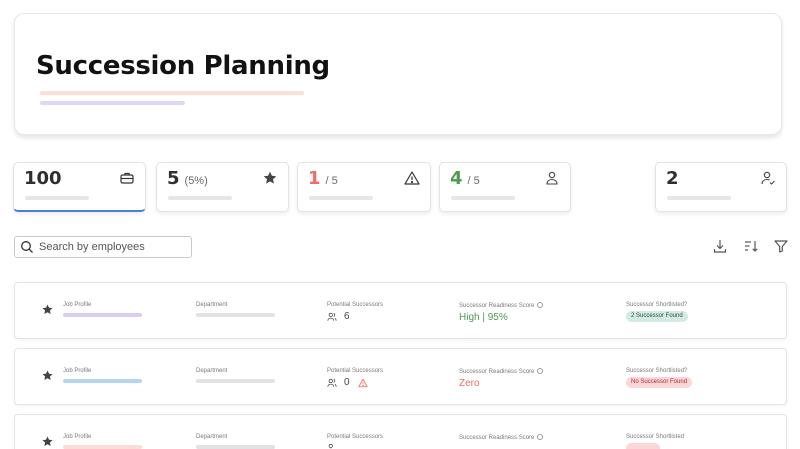 This screenshot has width=800, height=449. I want to click on successors-value: 6, so click(347, 316).